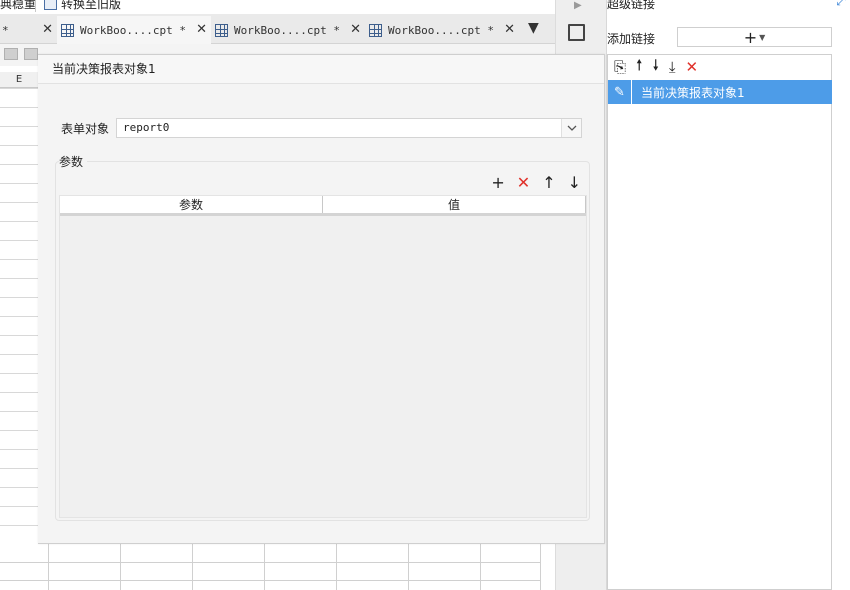 This screenshot has height=590, width=850. What do you see at coordinates (91, 5) in the screenshot?
I see `convert-old-label: 转换至旧版` at bounding box center [91, 5].